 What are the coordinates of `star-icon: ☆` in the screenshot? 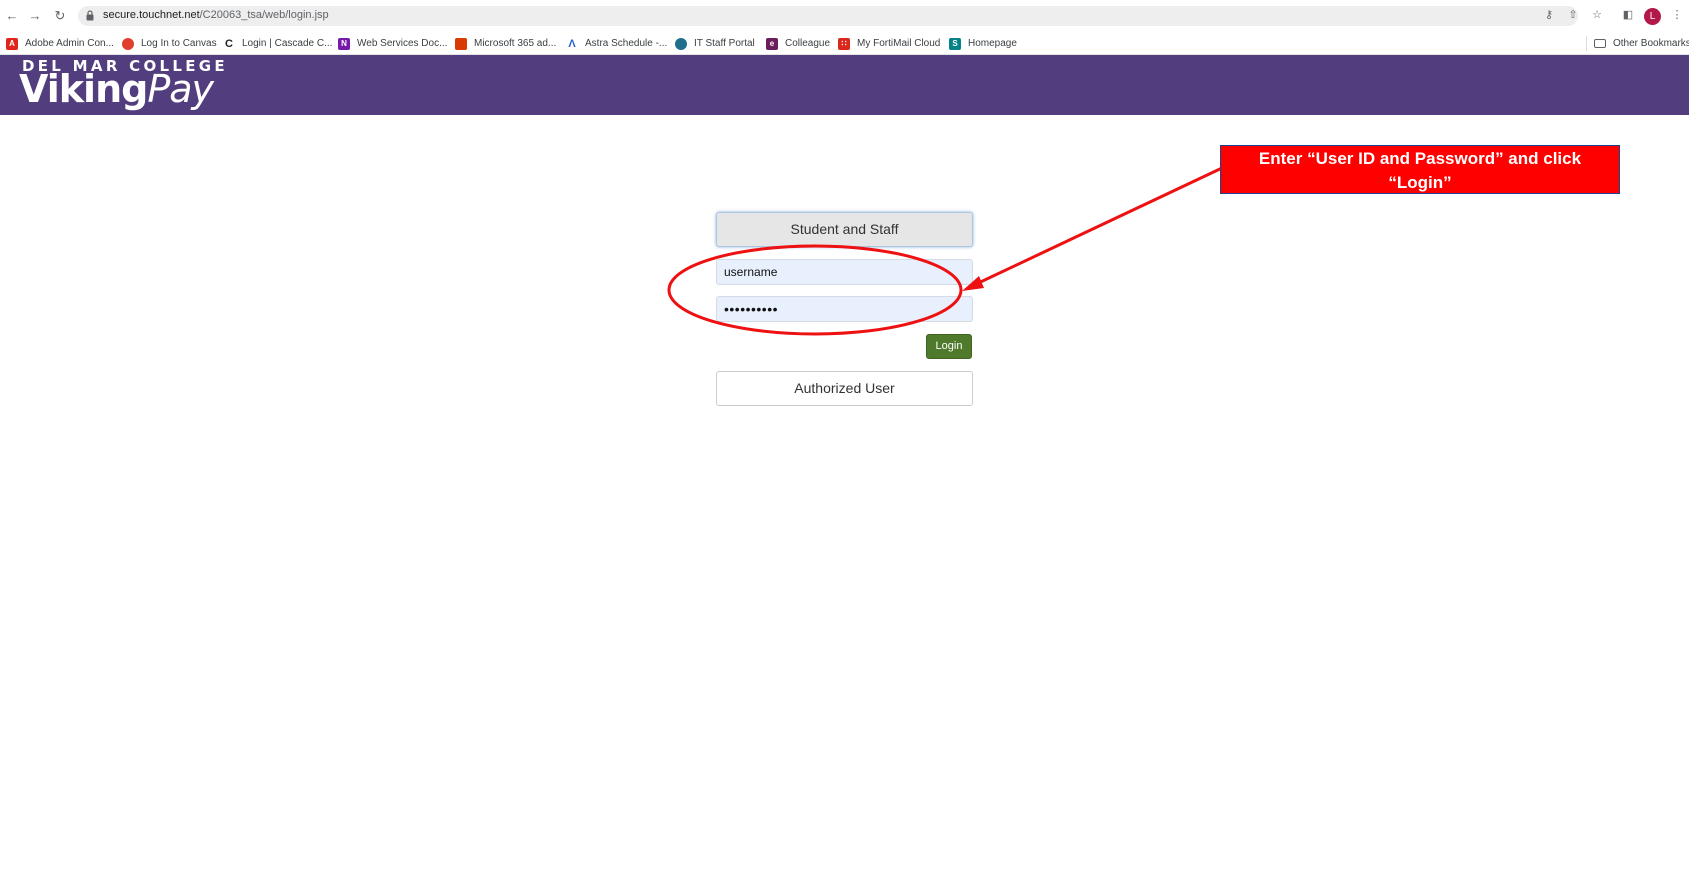 It's located at (1597, 15).